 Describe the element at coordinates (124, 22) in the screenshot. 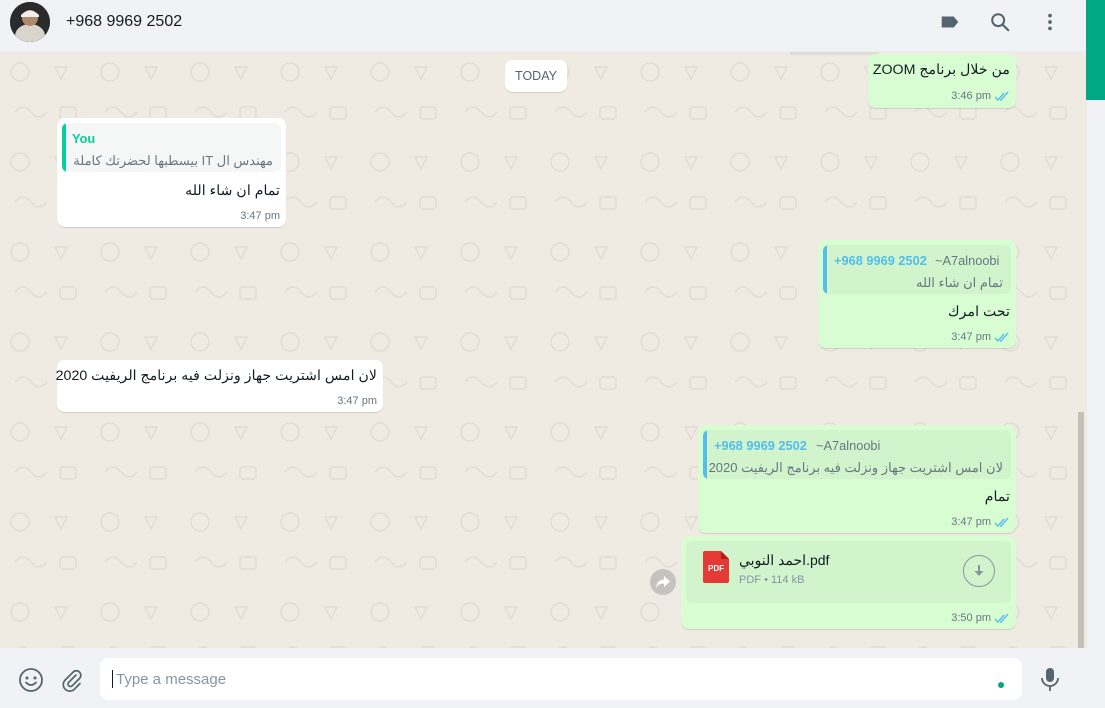

I see `contact-name: +968 9969 2502` at that location.